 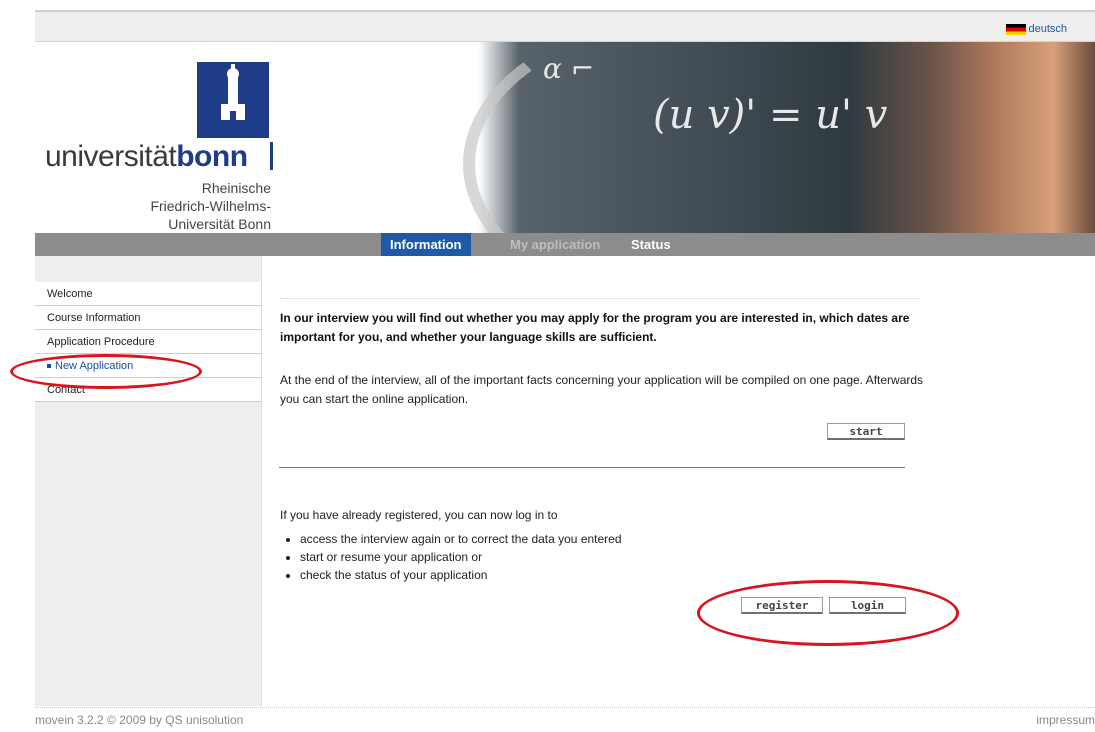 I want to click on sidebar-item-welcome: Welcome, so click(x=148, y=294).